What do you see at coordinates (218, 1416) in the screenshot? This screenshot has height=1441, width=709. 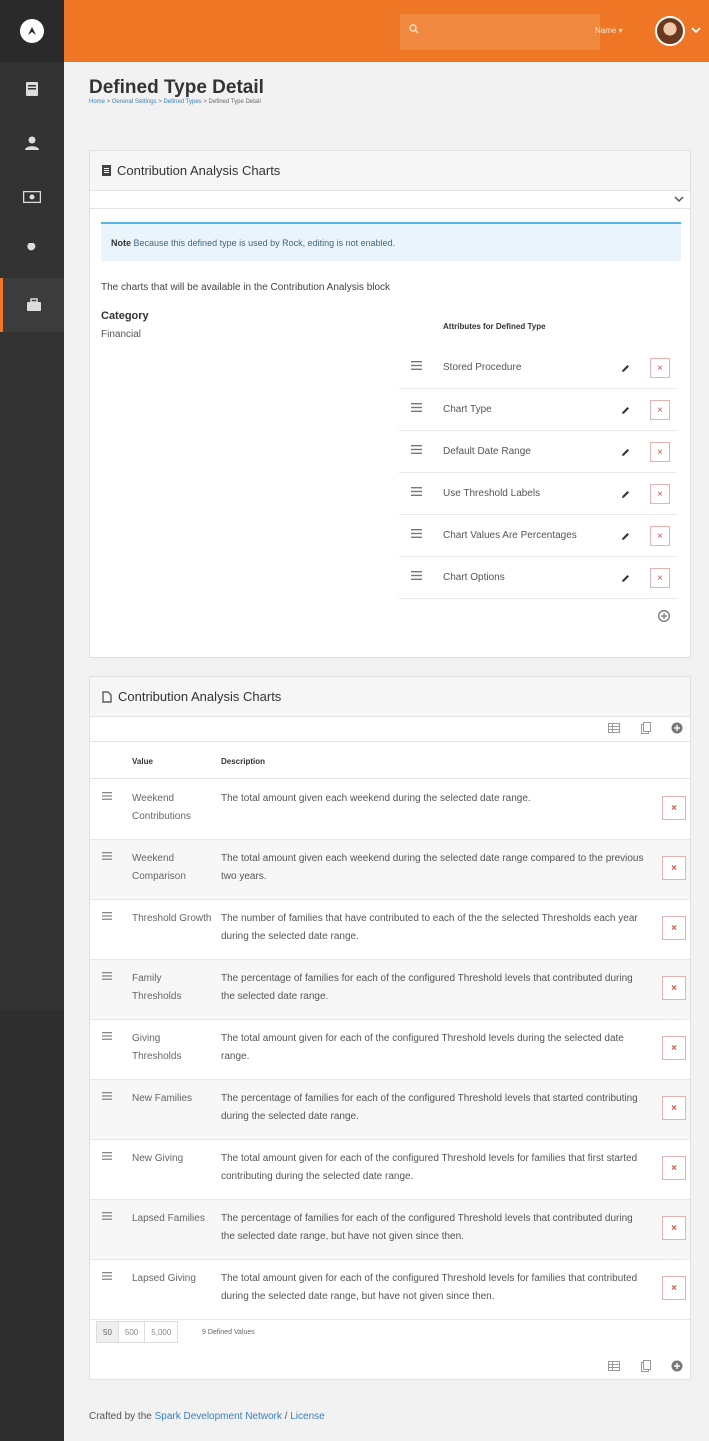 I see `footer-link-spark: Spark Development Network` at bounding box center [218, 1416].